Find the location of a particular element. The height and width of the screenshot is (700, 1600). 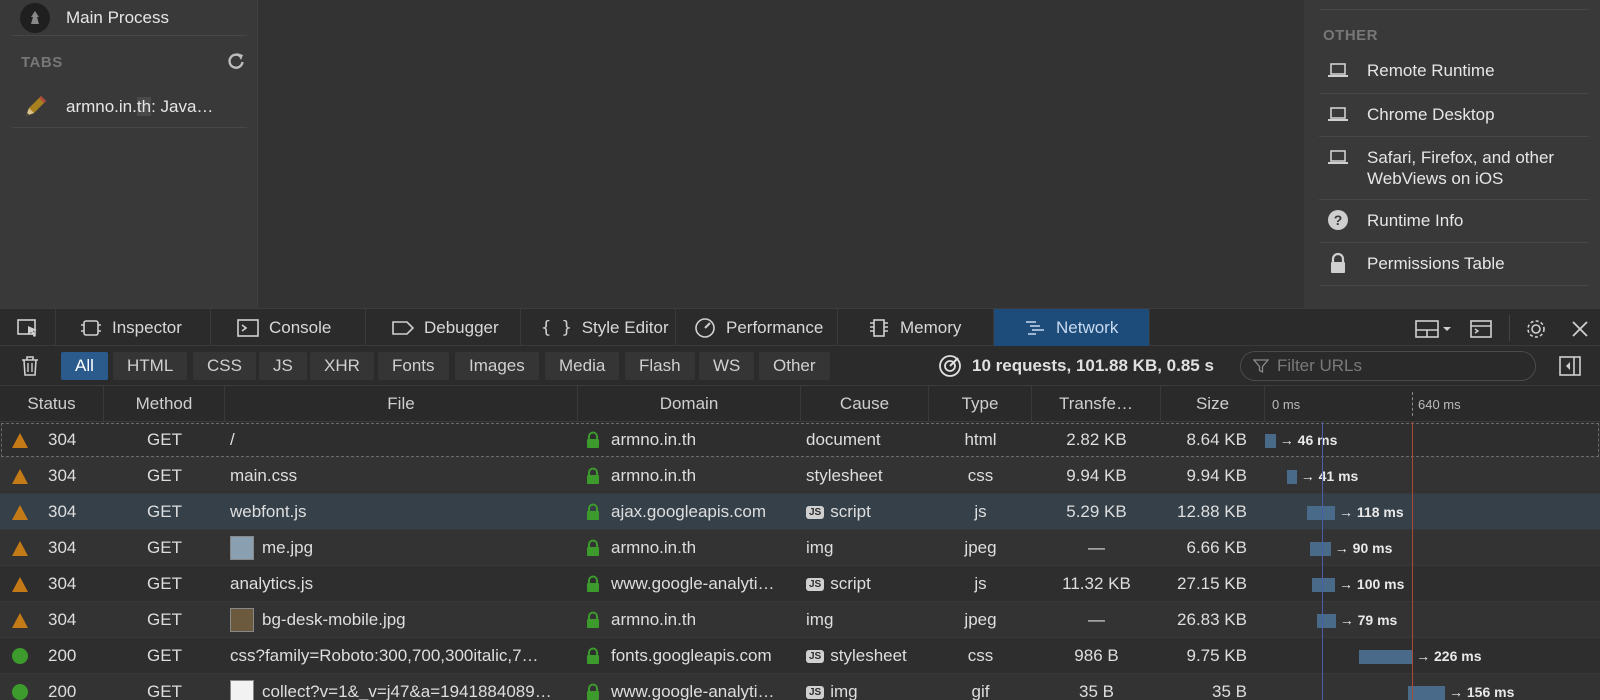

column-type: Type is located at coordinates (980, 404).